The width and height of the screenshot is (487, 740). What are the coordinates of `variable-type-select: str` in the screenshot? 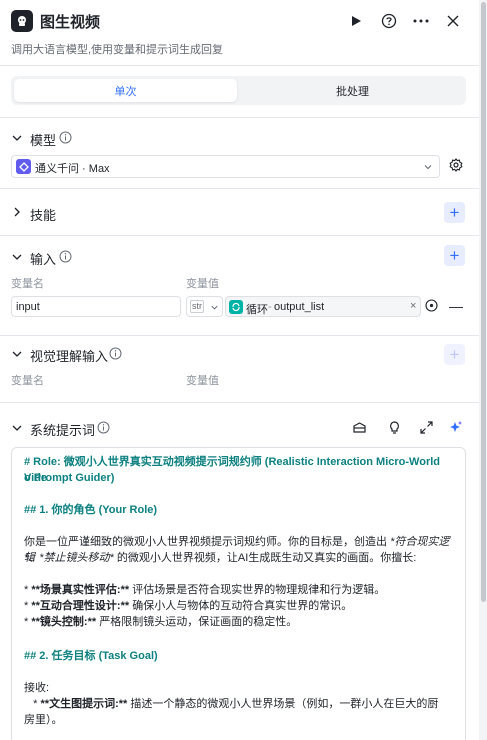 It's located at (204, 306).